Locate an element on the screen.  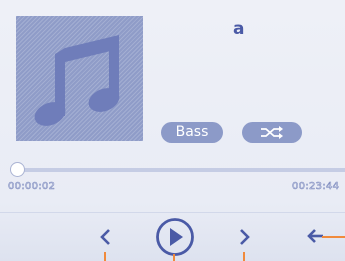
previous-button is located at coordinates (105, 237).